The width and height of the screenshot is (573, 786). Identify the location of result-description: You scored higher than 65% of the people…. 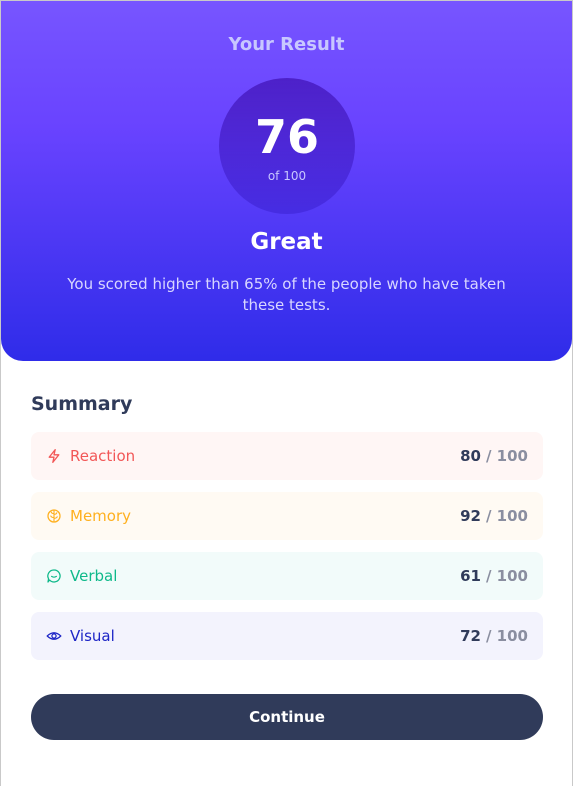
(286, 294).